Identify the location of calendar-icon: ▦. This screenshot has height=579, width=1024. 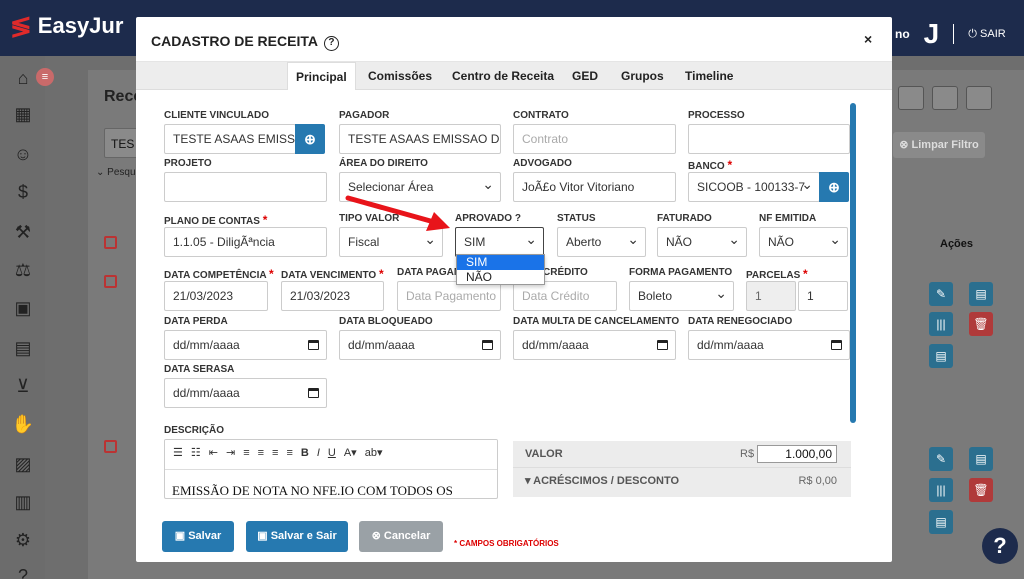
(23, 114).